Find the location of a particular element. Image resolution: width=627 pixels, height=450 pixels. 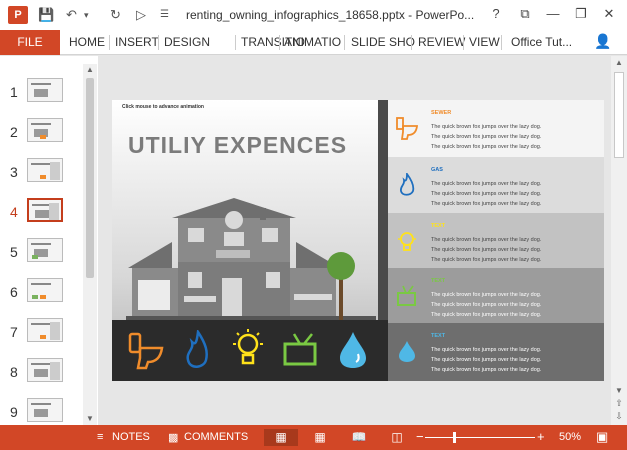

comments-button: COMMENTS is located at coordinates (216, 437).